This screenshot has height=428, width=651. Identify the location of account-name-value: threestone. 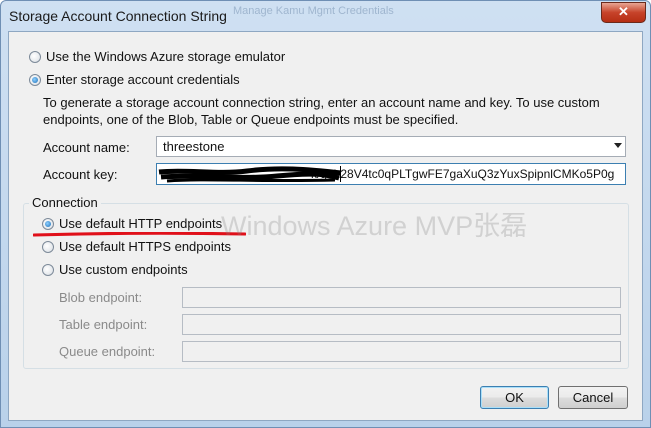
(194, 146).